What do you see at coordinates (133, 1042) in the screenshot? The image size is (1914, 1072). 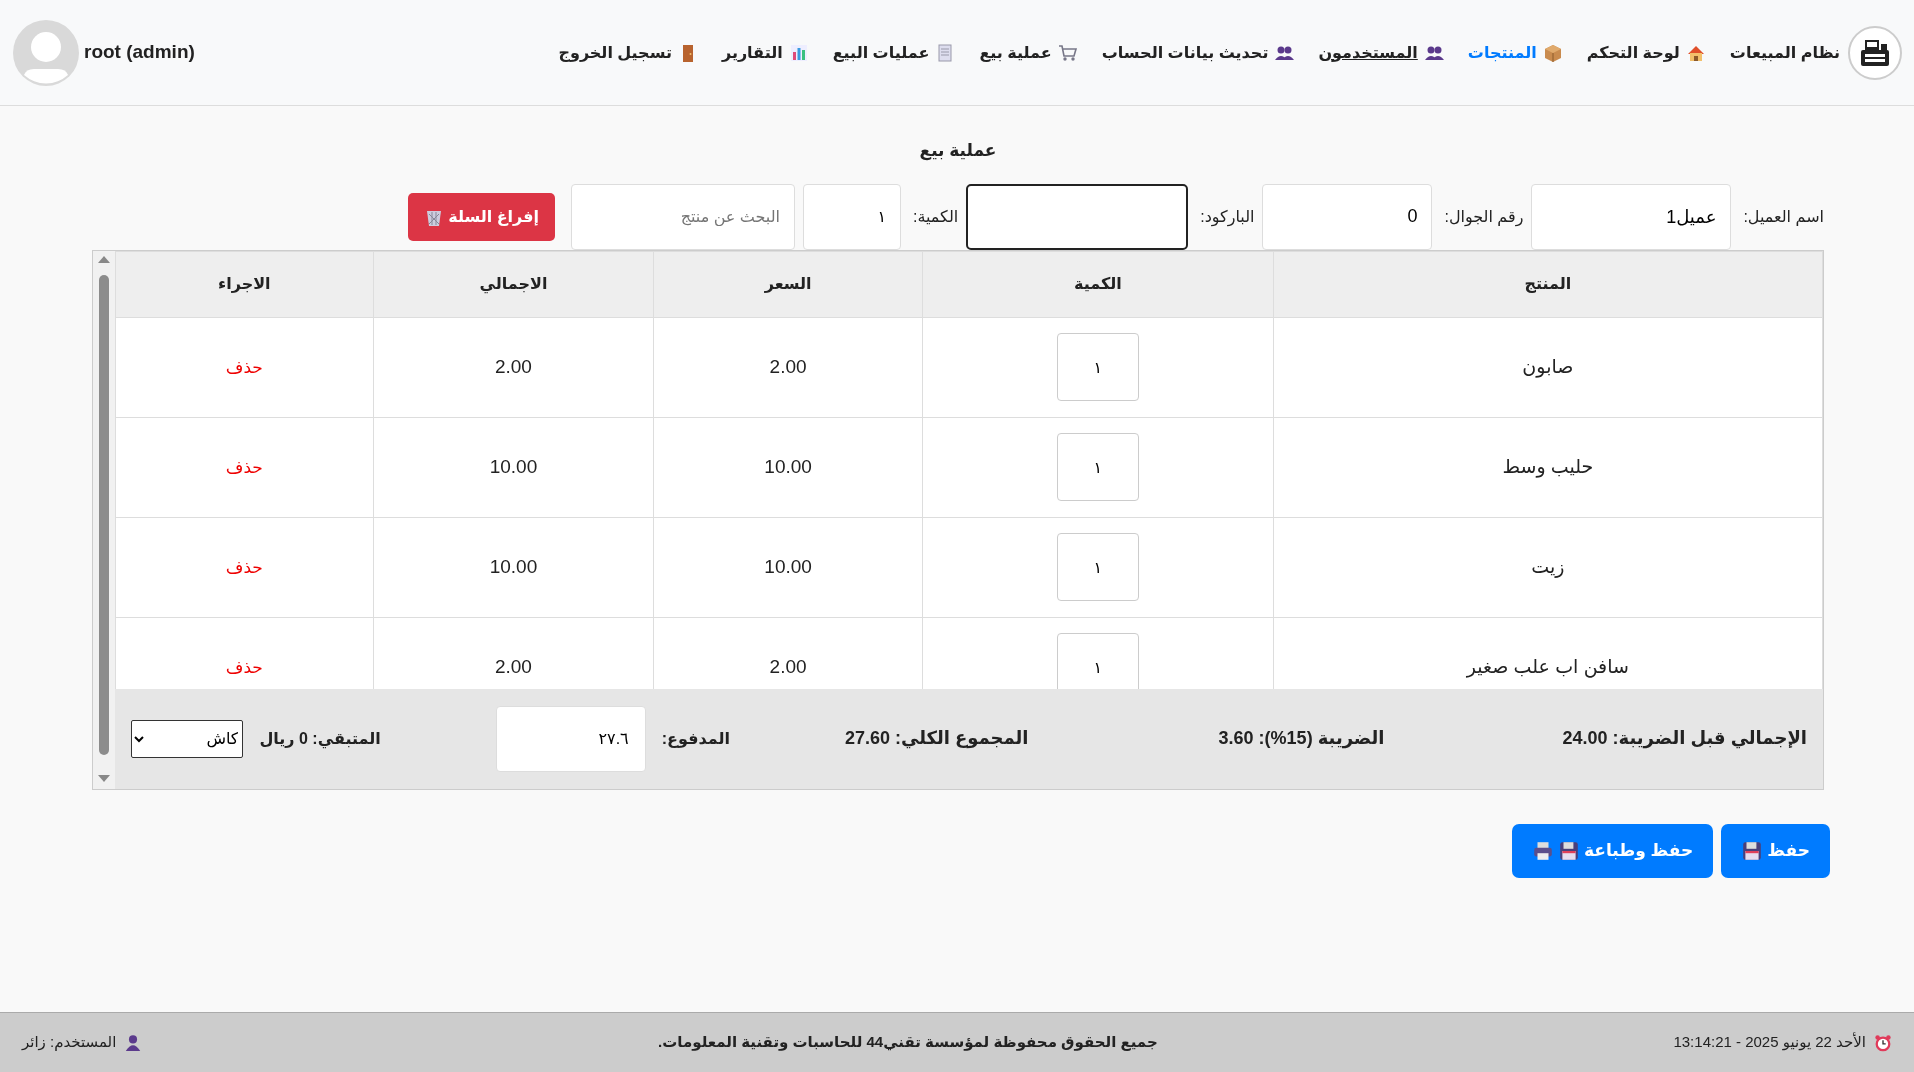 I see `user-icon` at bounding box center [133, 1042].